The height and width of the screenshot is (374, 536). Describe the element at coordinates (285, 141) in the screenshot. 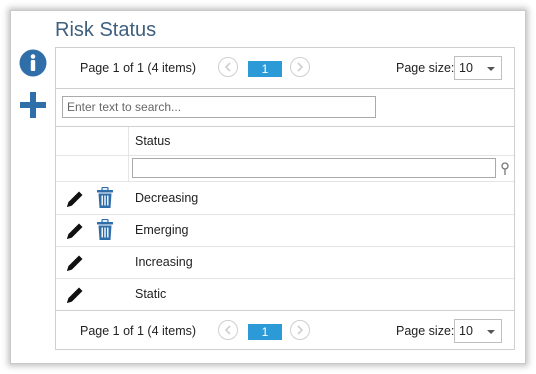

I see `grid-header: Status` at that location.